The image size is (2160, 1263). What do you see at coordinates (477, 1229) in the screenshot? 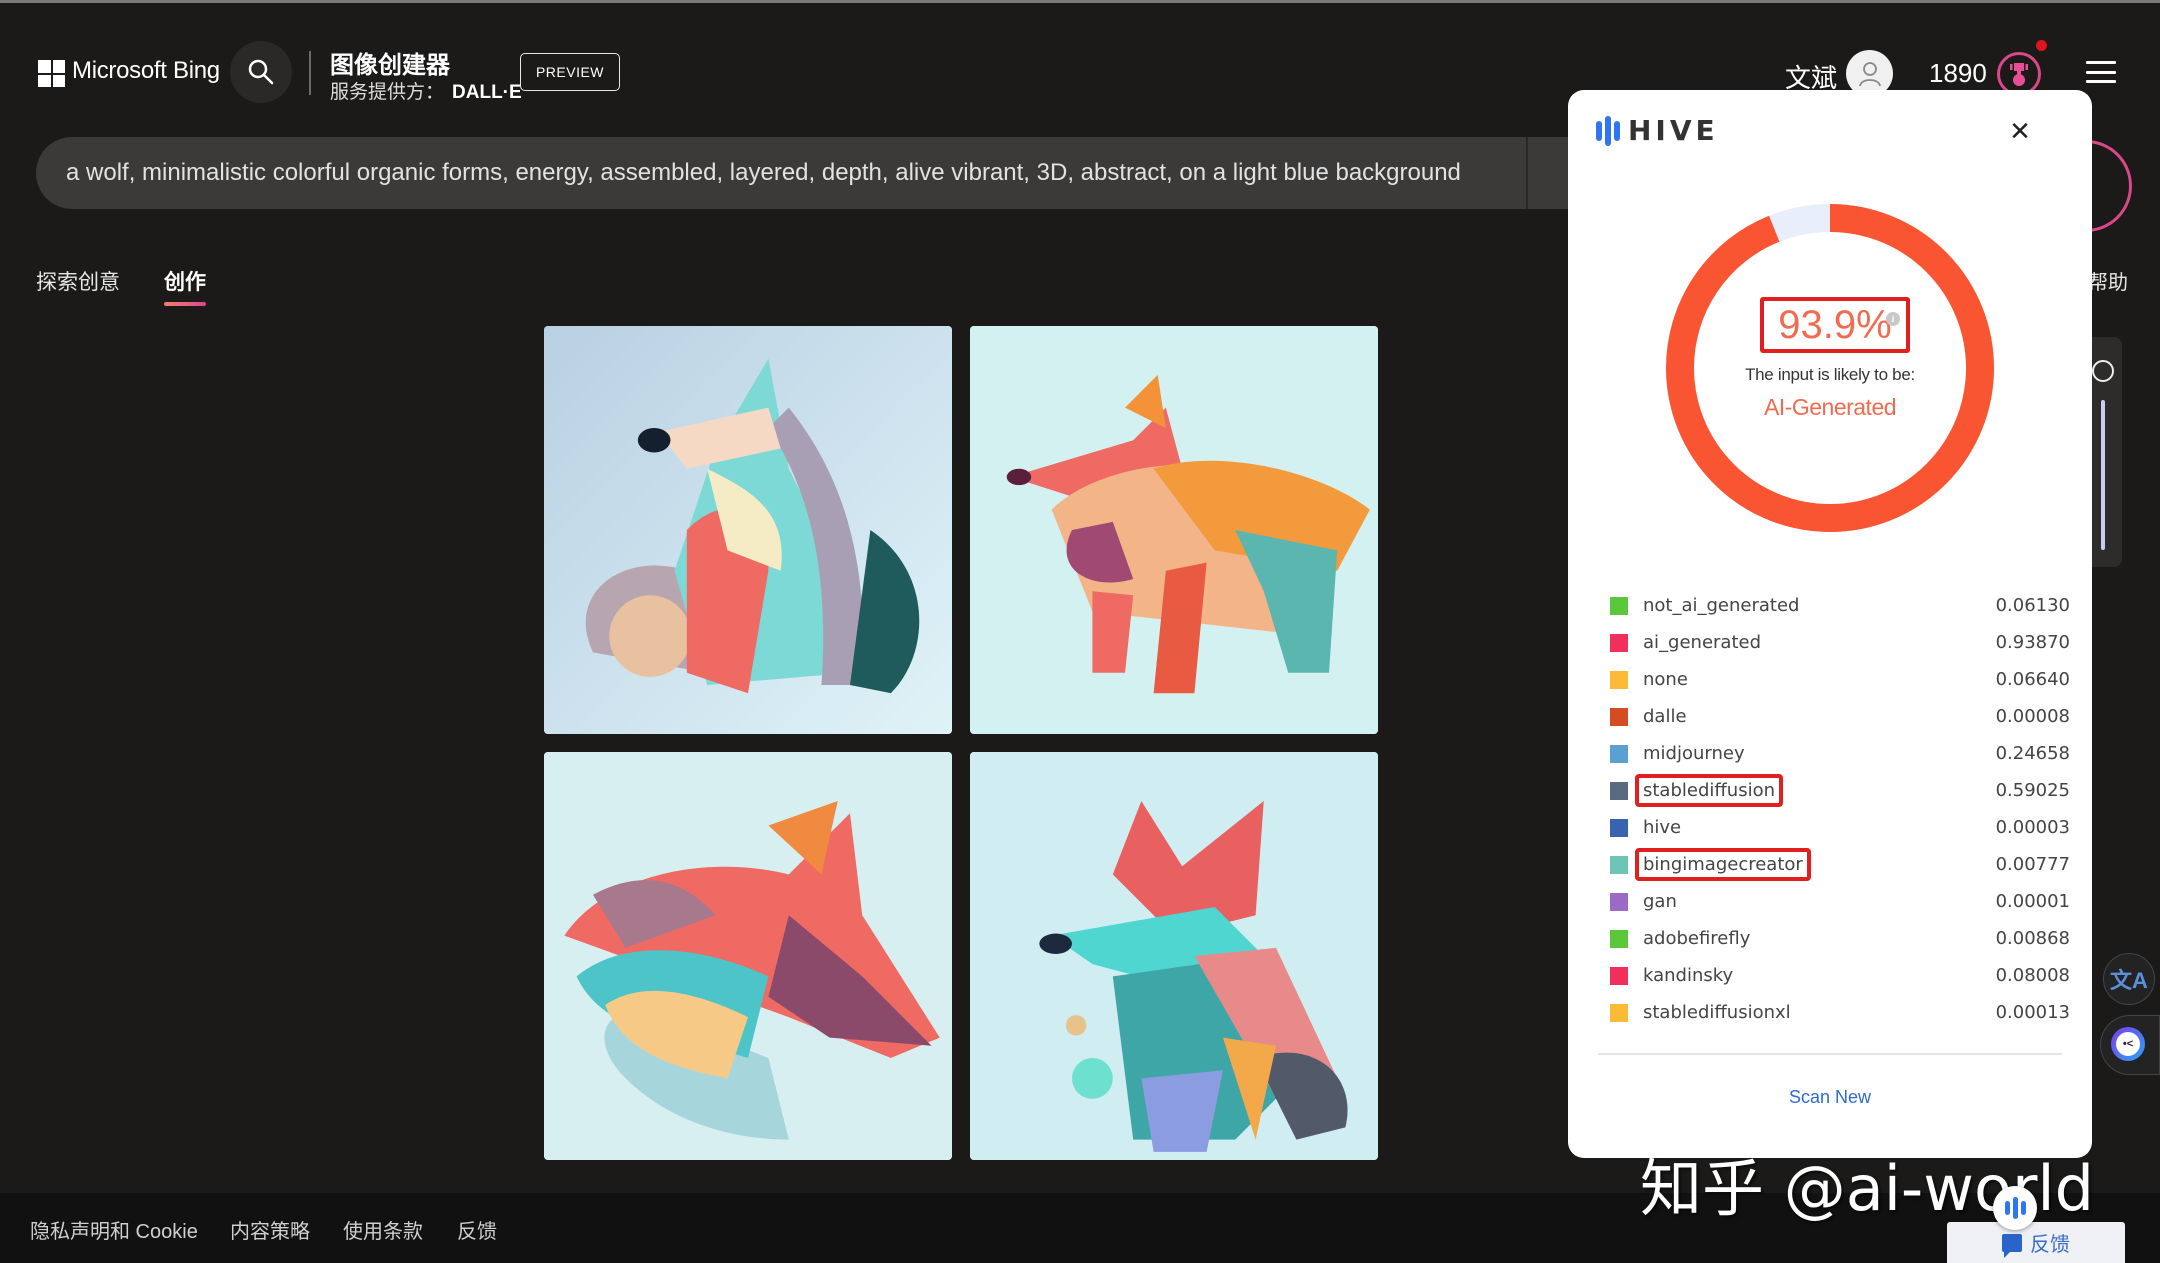
I see `footer-feedback-link: 反馈` at bounding box center [477, 1229].